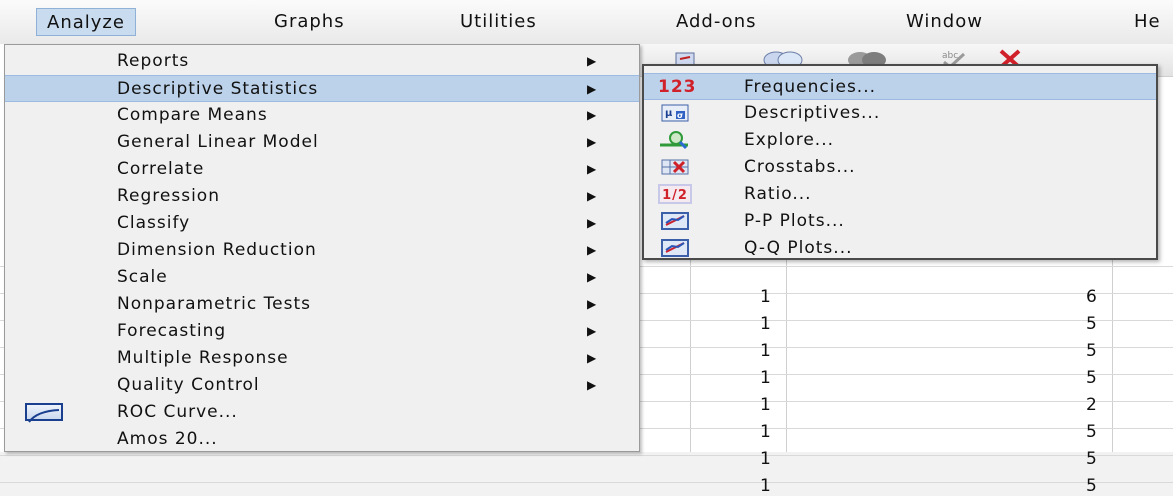 This screenshot has height=496, width=1173. I want to click on analyze-menu-item-dimension-reduction: Dimension Reduction ▶, so click(322, 250).